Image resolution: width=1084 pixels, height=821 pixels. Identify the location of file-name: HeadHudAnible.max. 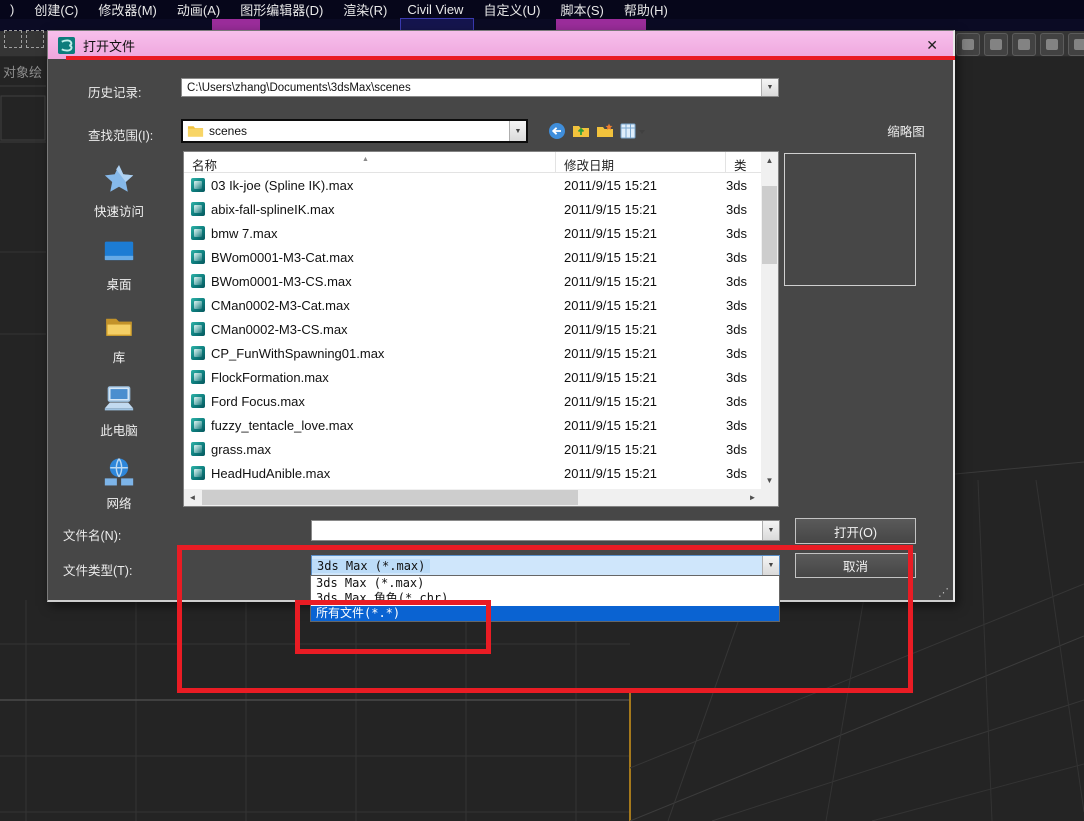
(271, 473).